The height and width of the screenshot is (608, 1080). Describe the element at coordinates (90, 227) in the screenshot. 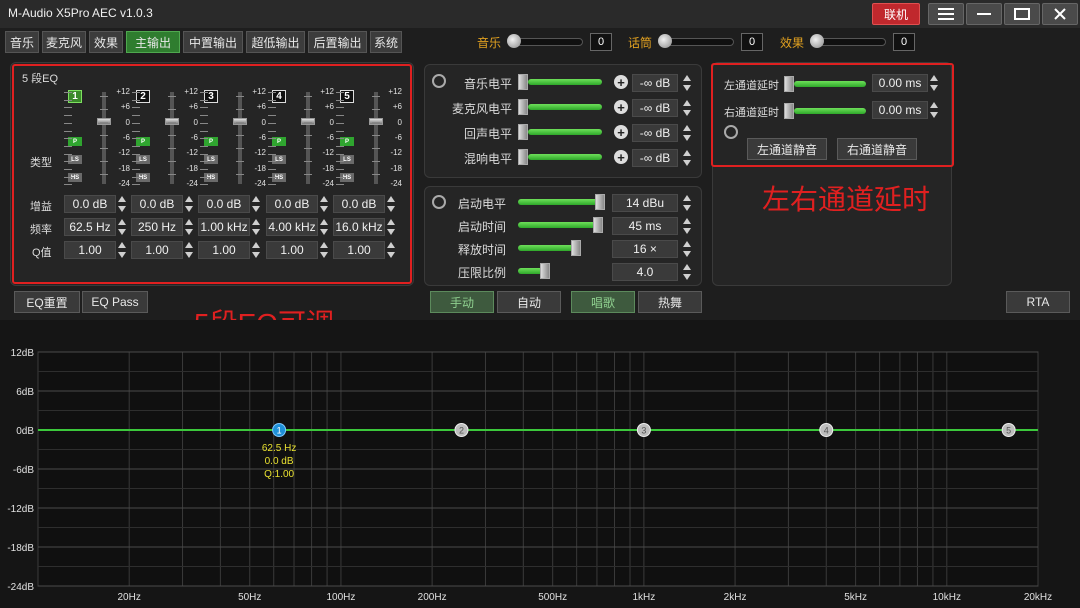

I see `band-1-freq-value: 62.5 Hz` at that location.